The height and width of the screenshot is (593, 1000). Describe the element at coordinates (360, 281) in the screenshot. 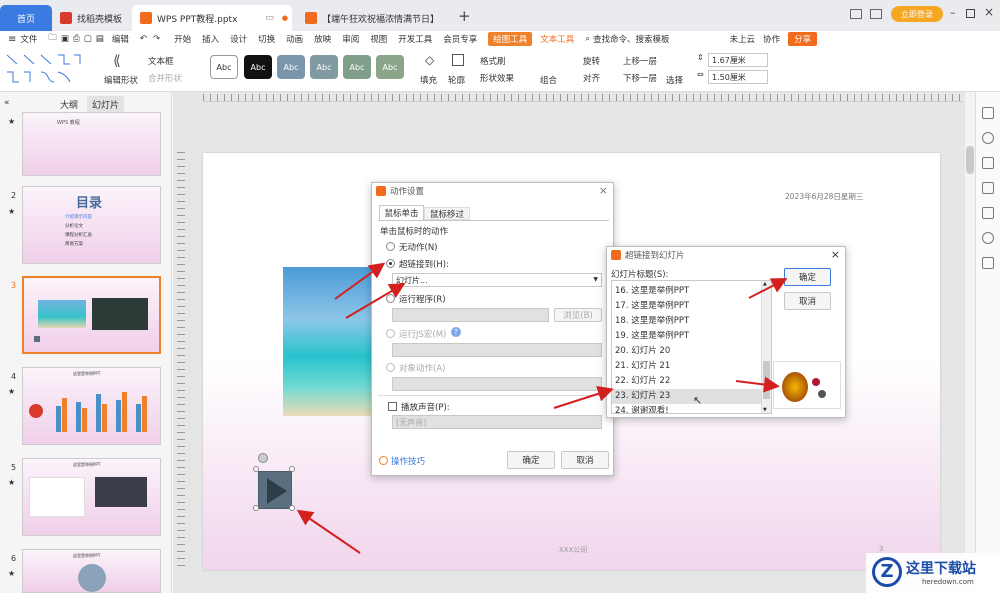

I see `arrow-to-hyperlink` at that location.